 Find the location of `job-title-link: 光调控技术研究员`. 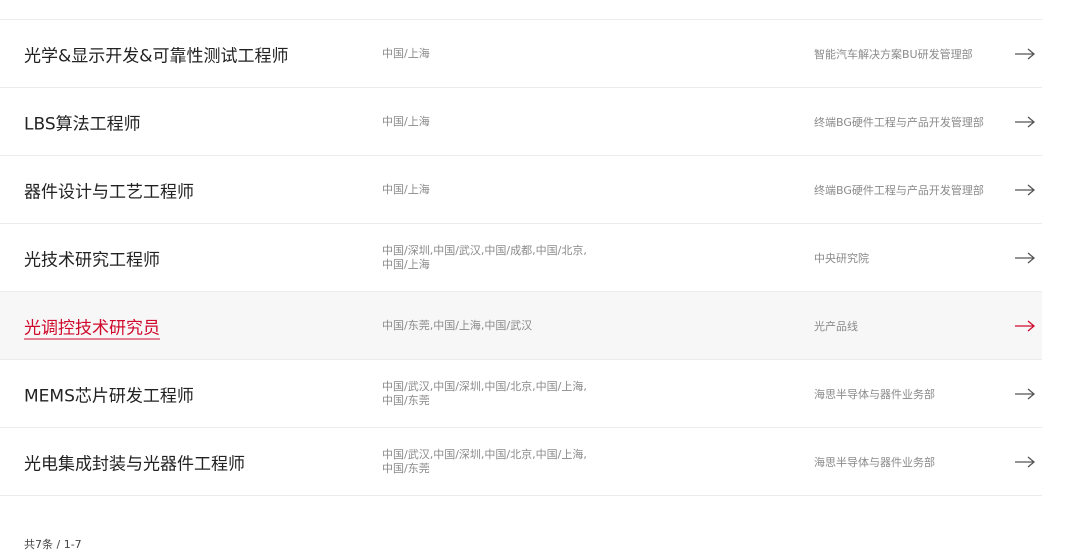

job-title-link: 光调控技术研究员 is located at coordinates (92, 325).